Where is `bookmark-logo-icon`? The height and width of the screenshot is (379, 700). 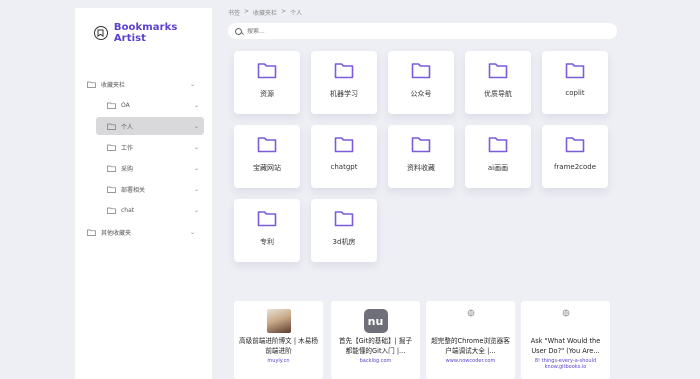
bookmark-logo-icon is located at coordinates (101, 33).